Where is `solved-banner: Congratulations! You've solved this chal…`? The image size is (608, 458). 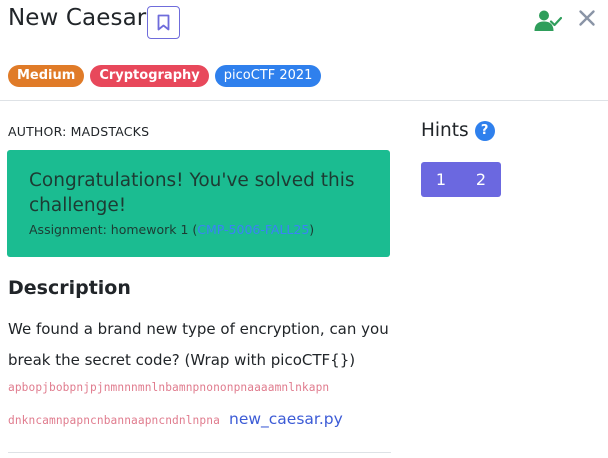 solved-banner: Congratulations! You've solved this chal… is located at coordinates (198, 203).